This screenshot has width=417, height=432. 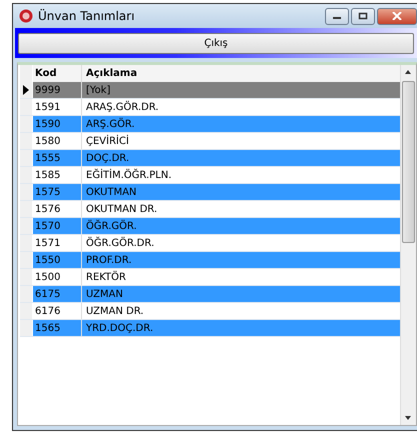 I want to click on table-row: 1580 ÇEVİRİCİ, so click(x=210, y=141).